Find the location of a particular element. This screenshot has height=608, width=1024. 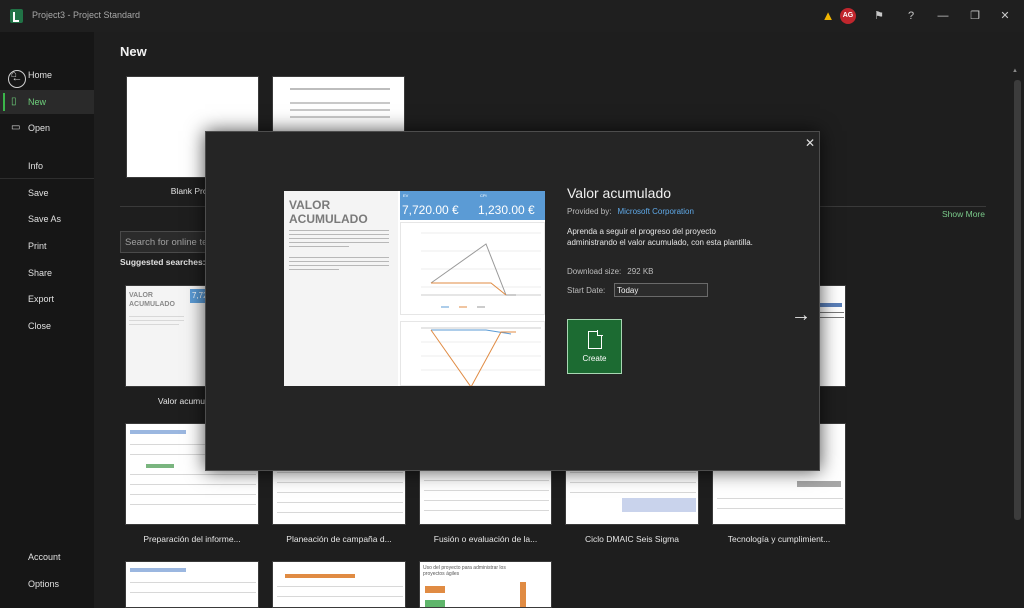

help-icon: ? is located at coordinates (911, 16).